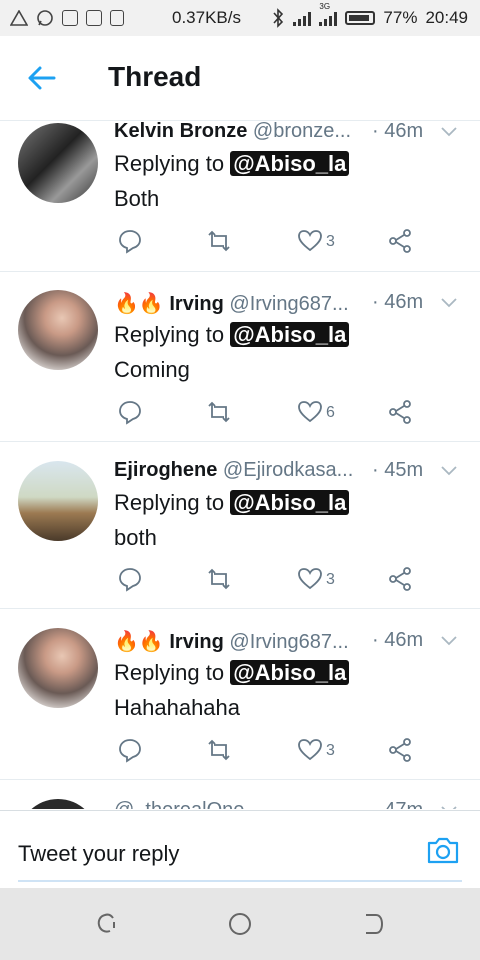 The image size is (480, 960). I want to click on battery-icon, so click(360, 18).